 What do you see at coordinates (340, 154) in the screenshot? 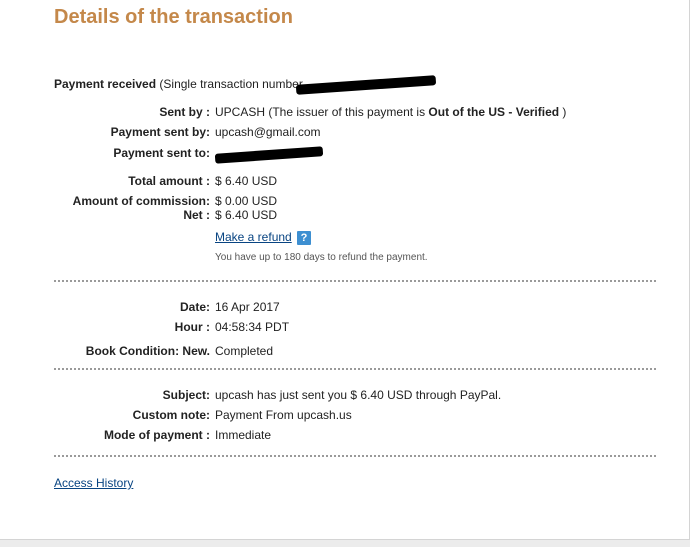
I see `payment-sent-to-row: Payment sent to:` at bounding box center [340, 154].